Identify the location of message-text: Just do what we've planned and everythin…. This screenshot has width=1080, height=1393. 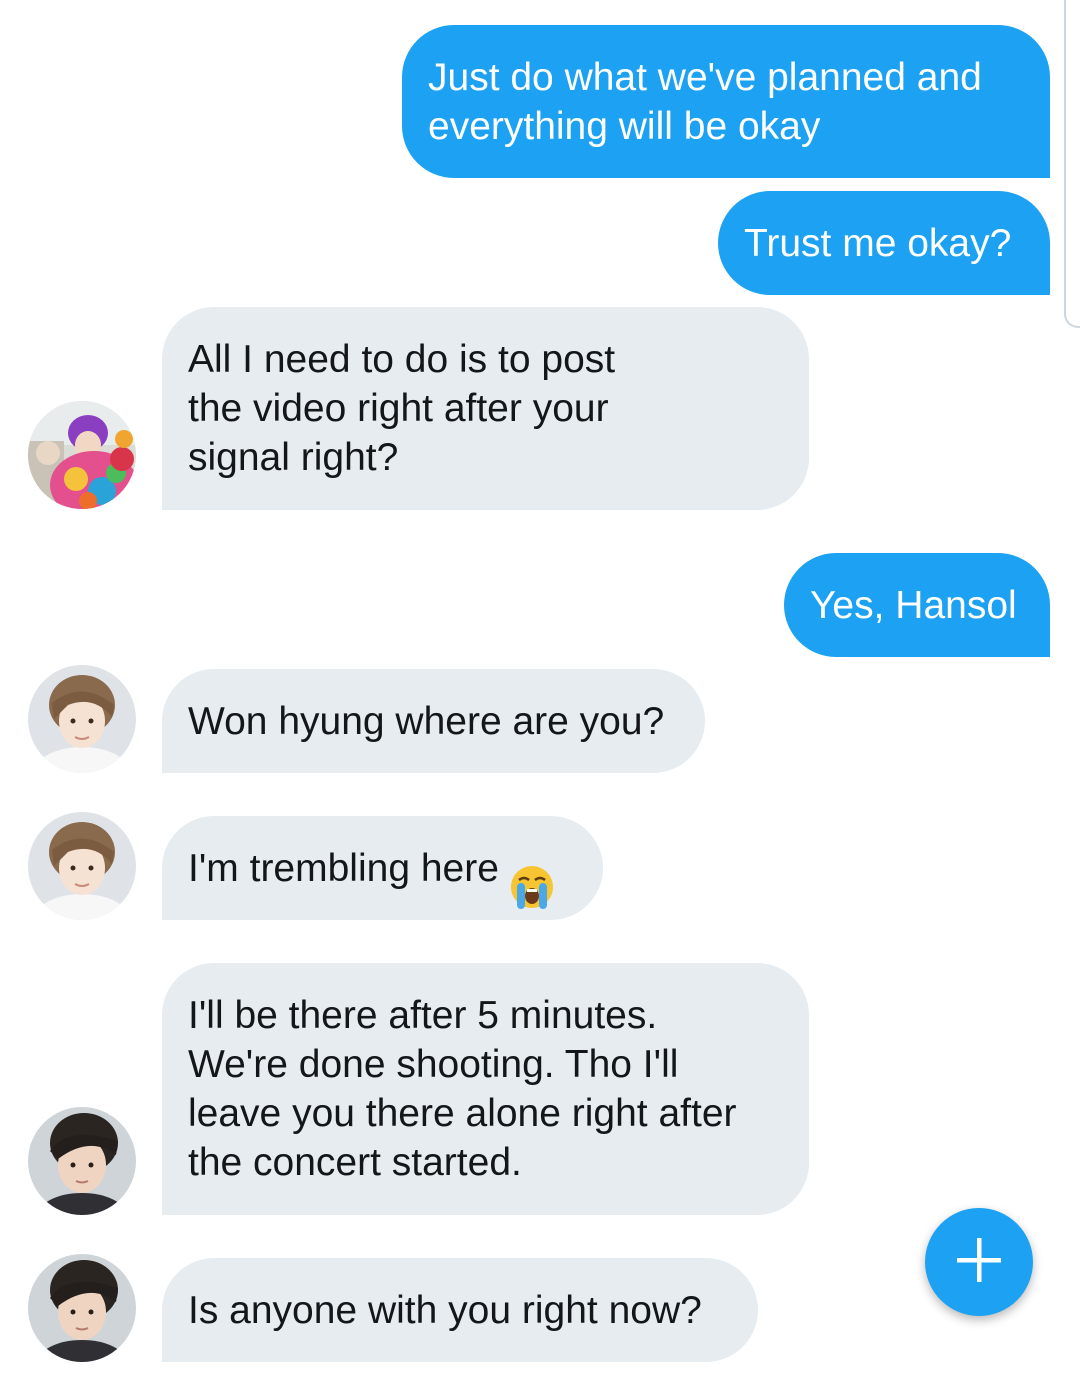
(705, 101).